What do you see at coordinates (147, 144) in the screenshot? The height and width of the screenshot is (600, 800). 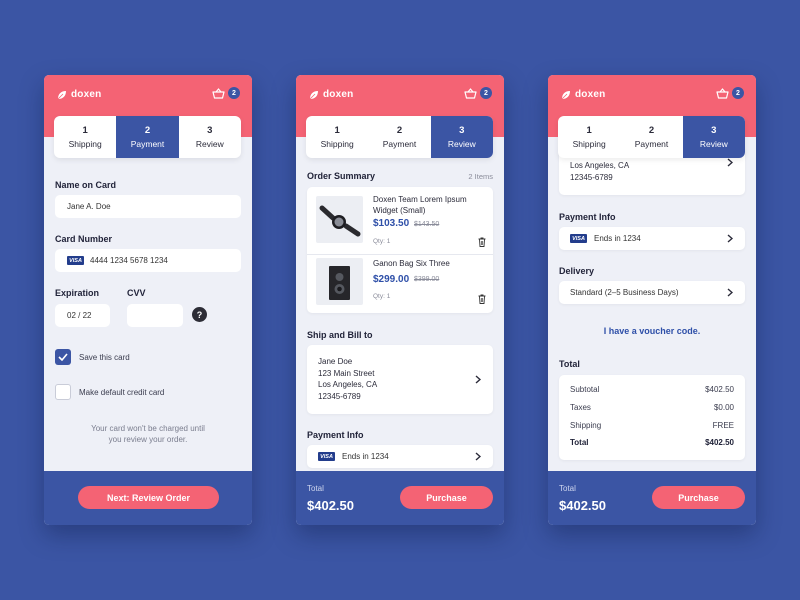 I see `step-label: Payment` at bounding box center [147, 144].